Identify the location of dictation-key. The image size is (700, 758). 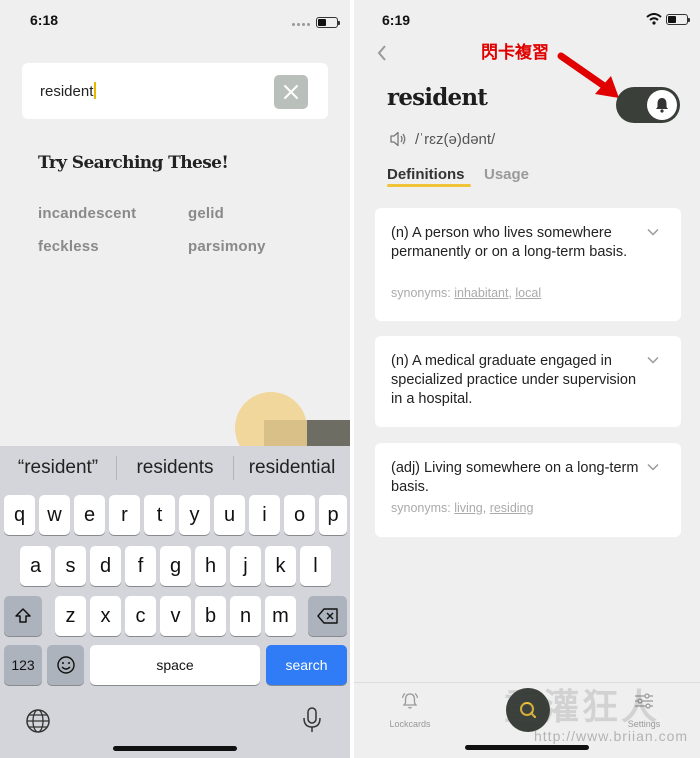
(312, 722).